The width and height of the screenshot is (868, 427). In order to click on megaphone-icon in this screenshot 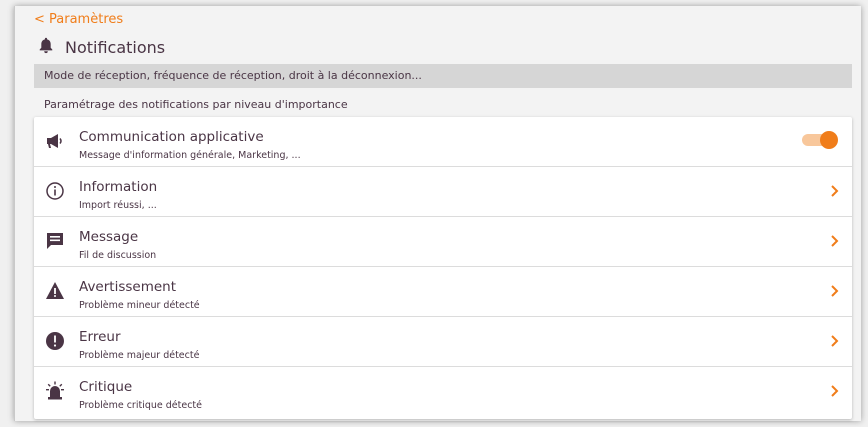, I will do `click(55, 141)`.